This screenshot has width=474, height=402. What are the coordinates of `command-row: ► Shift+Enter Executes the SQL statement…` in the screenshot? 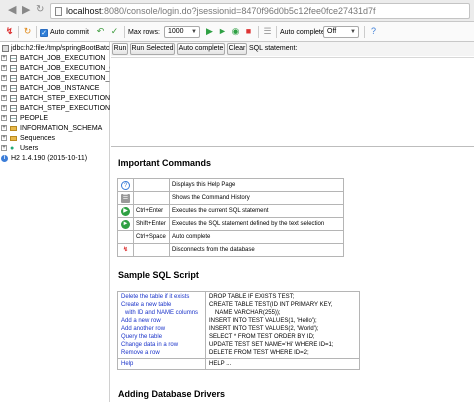 It's located at (230, 224).